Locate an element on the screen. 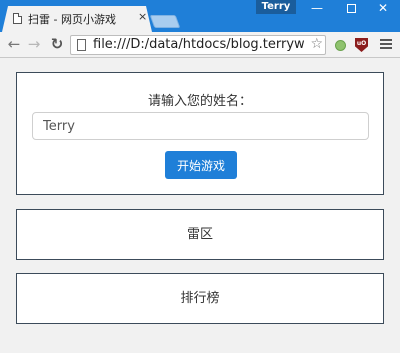 The height and width of the screenshot is (353, 400). minimize-button: — is located at coordinates (317, 9).